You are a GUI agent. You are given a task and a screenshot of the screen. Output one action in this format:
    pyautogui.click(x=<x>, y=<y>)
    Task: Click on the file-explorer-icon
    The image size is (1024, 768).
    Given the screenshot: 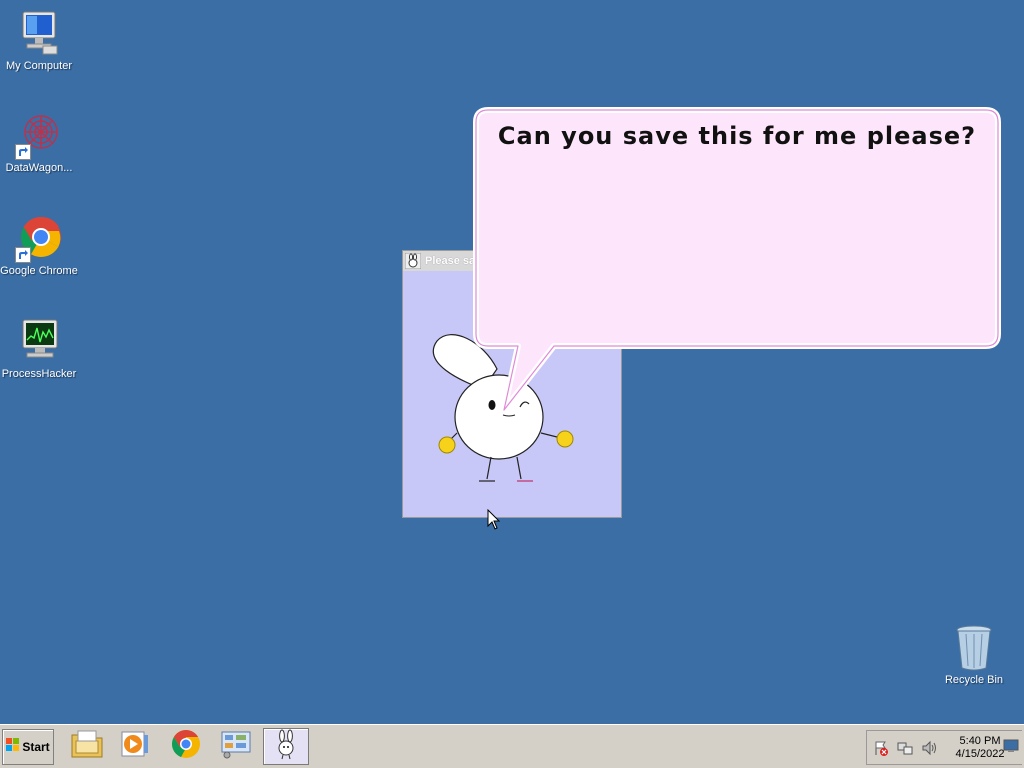 What is the action you would take?
    pyautogui.click(x=87, y=746)
    